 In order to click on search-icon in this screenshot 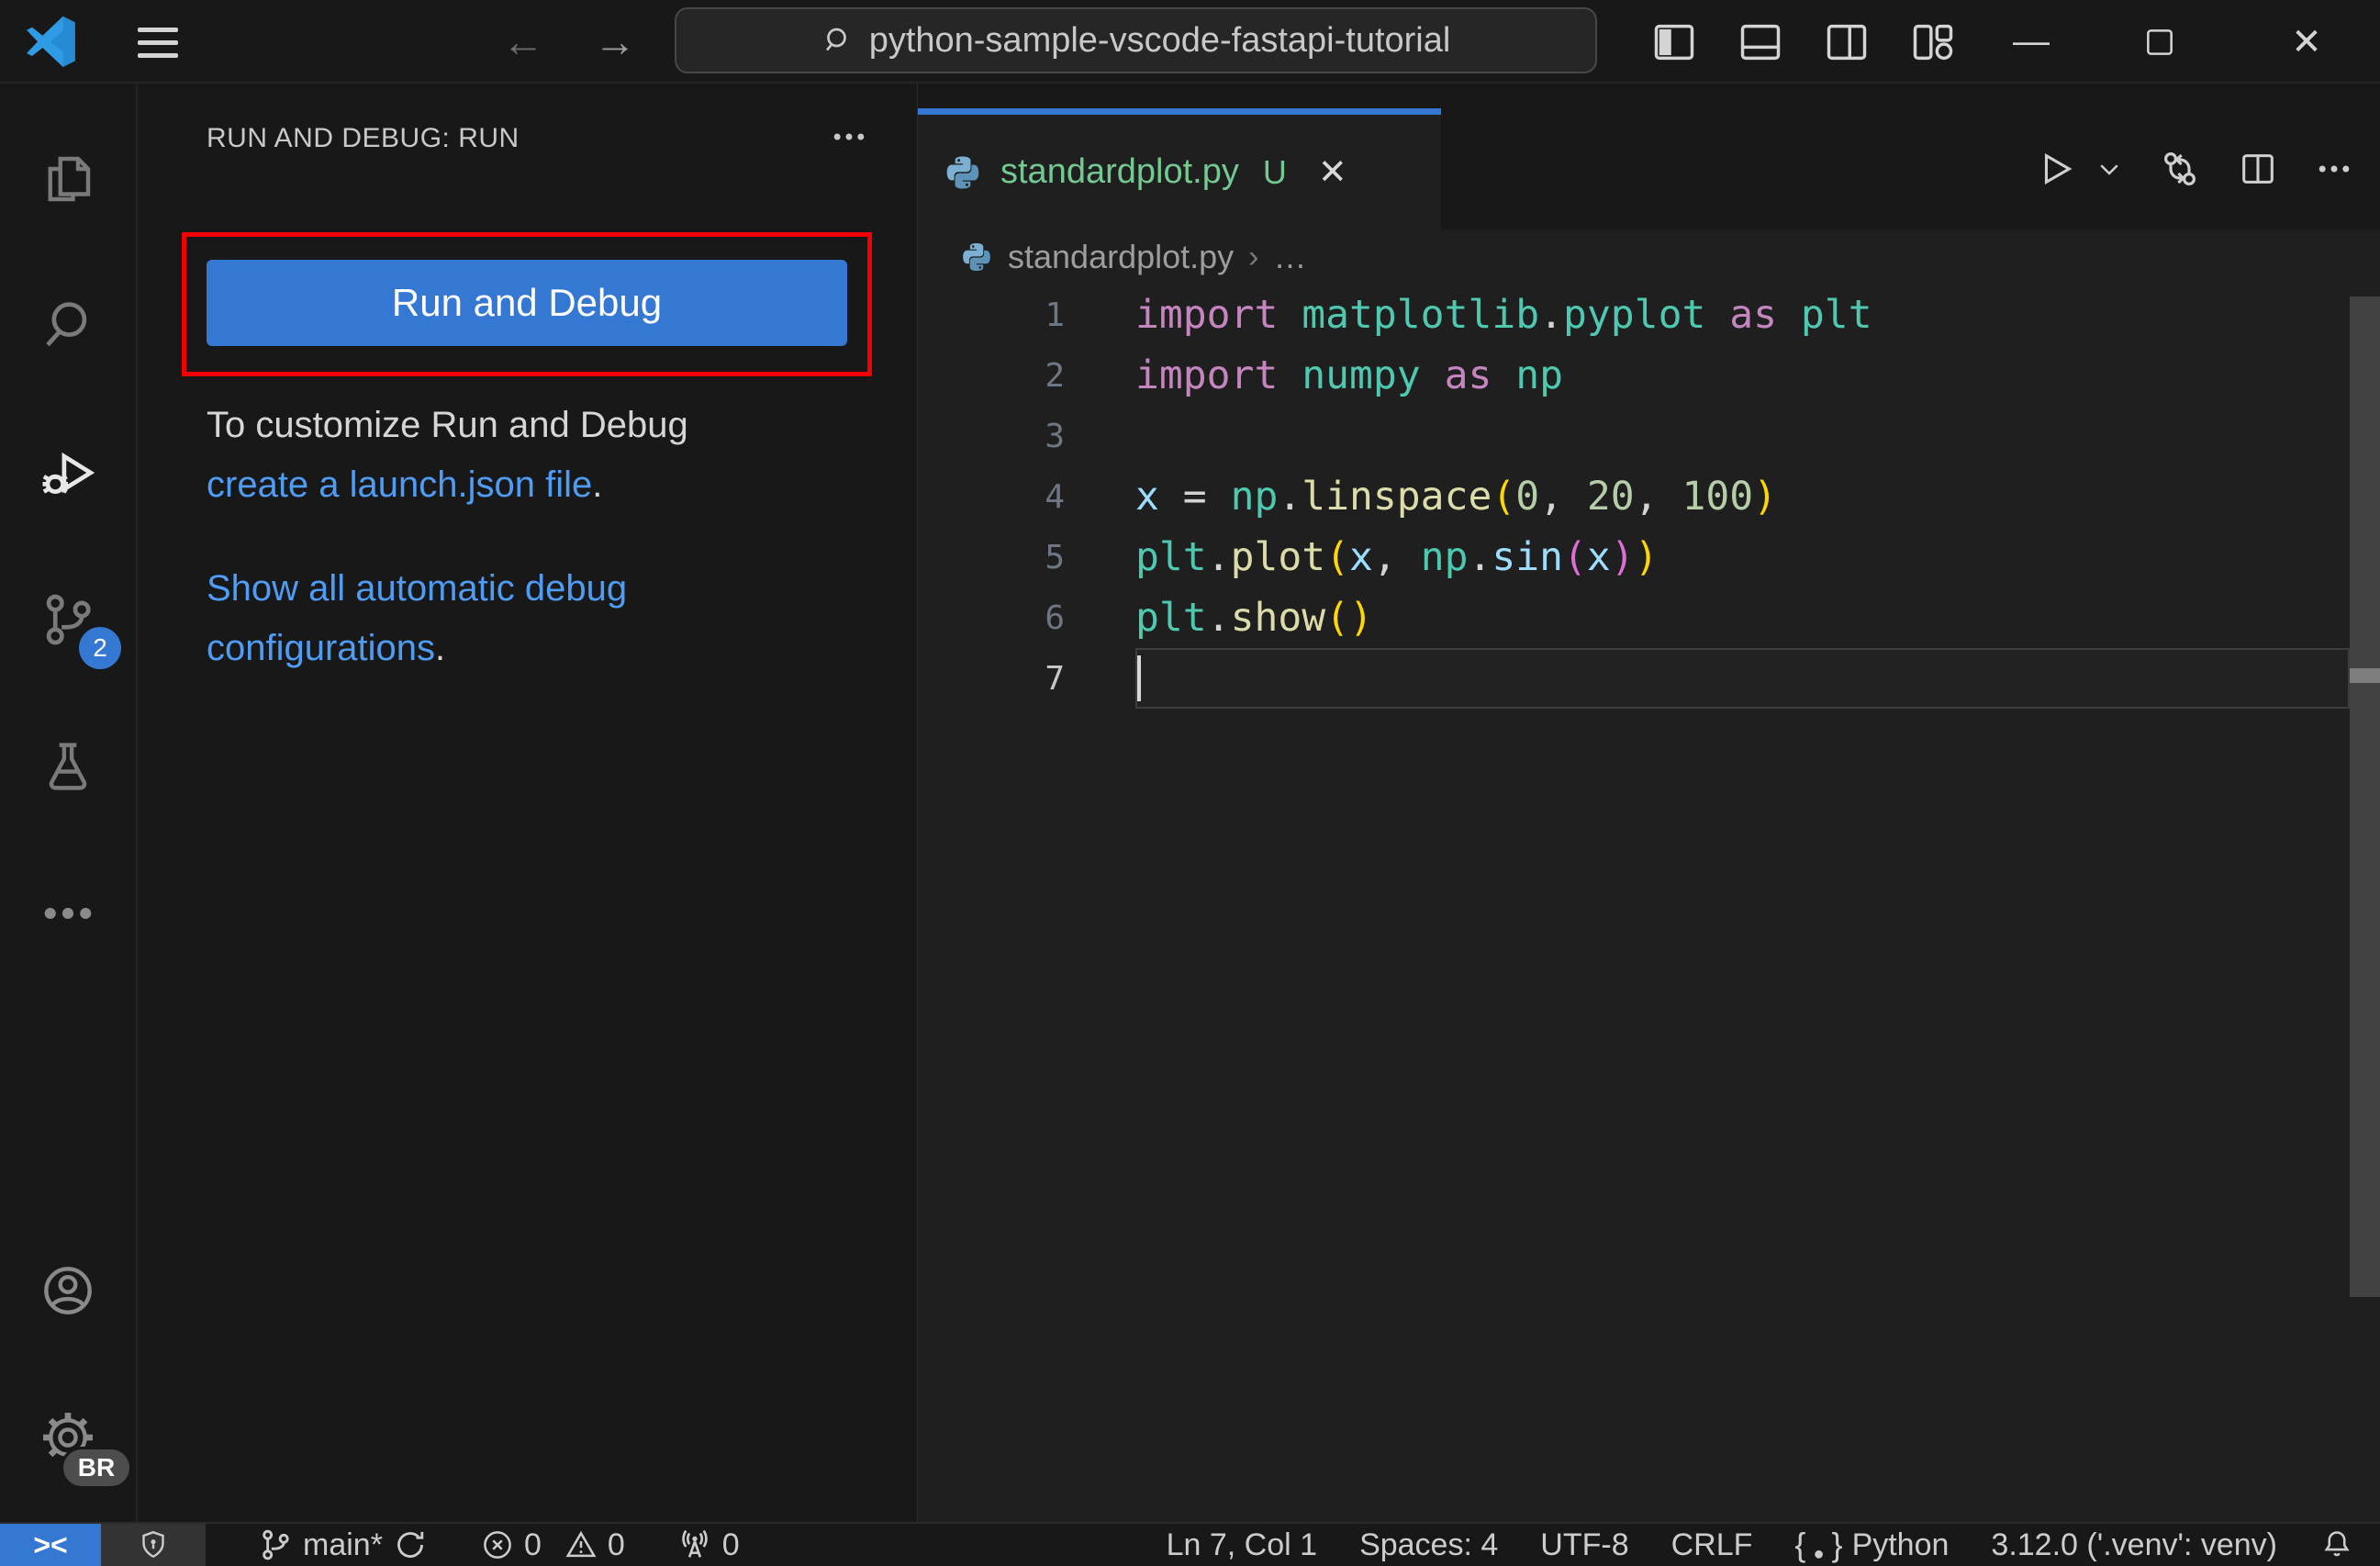, I will do `click(835, 39)`.